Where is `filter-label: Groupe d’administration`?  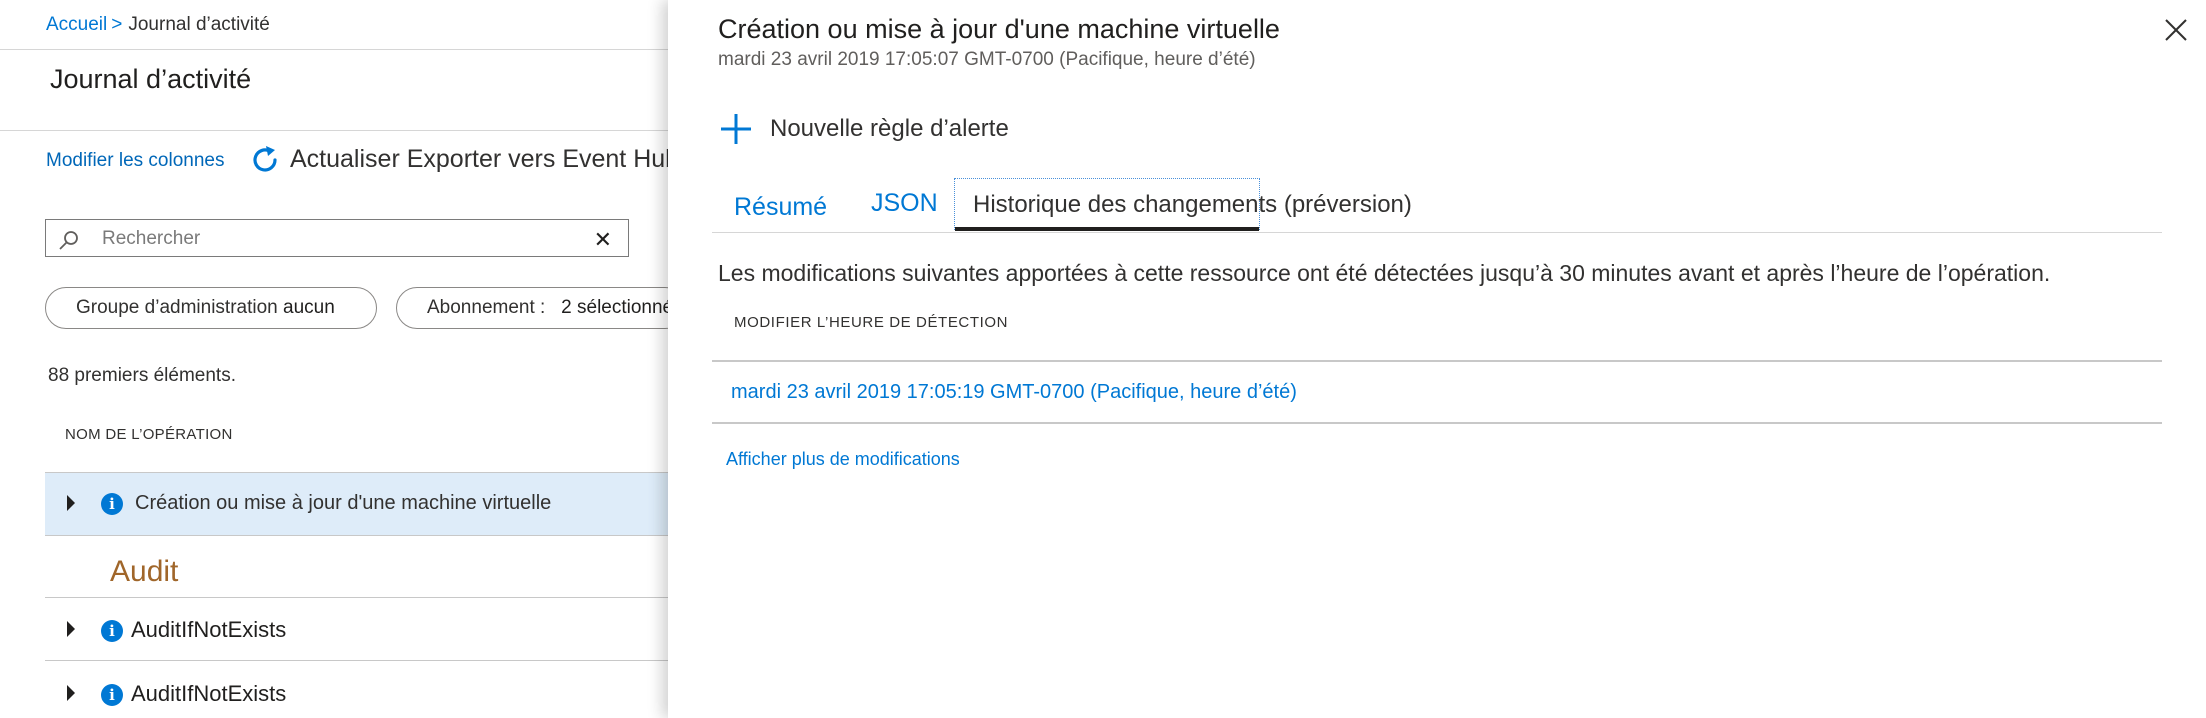 filter-label: Groupe d’administration is located at coordinates (177, 307).